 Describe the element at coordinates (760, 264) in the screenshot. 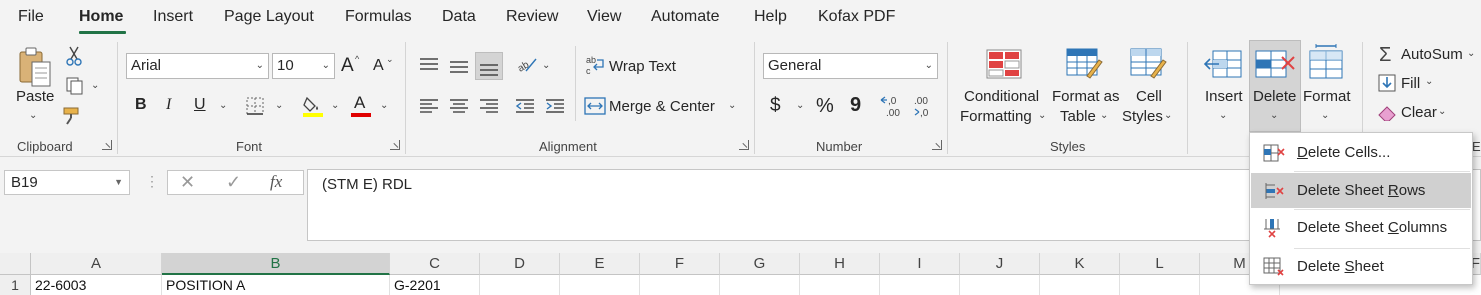

I see `column-header-g: G` at that location.